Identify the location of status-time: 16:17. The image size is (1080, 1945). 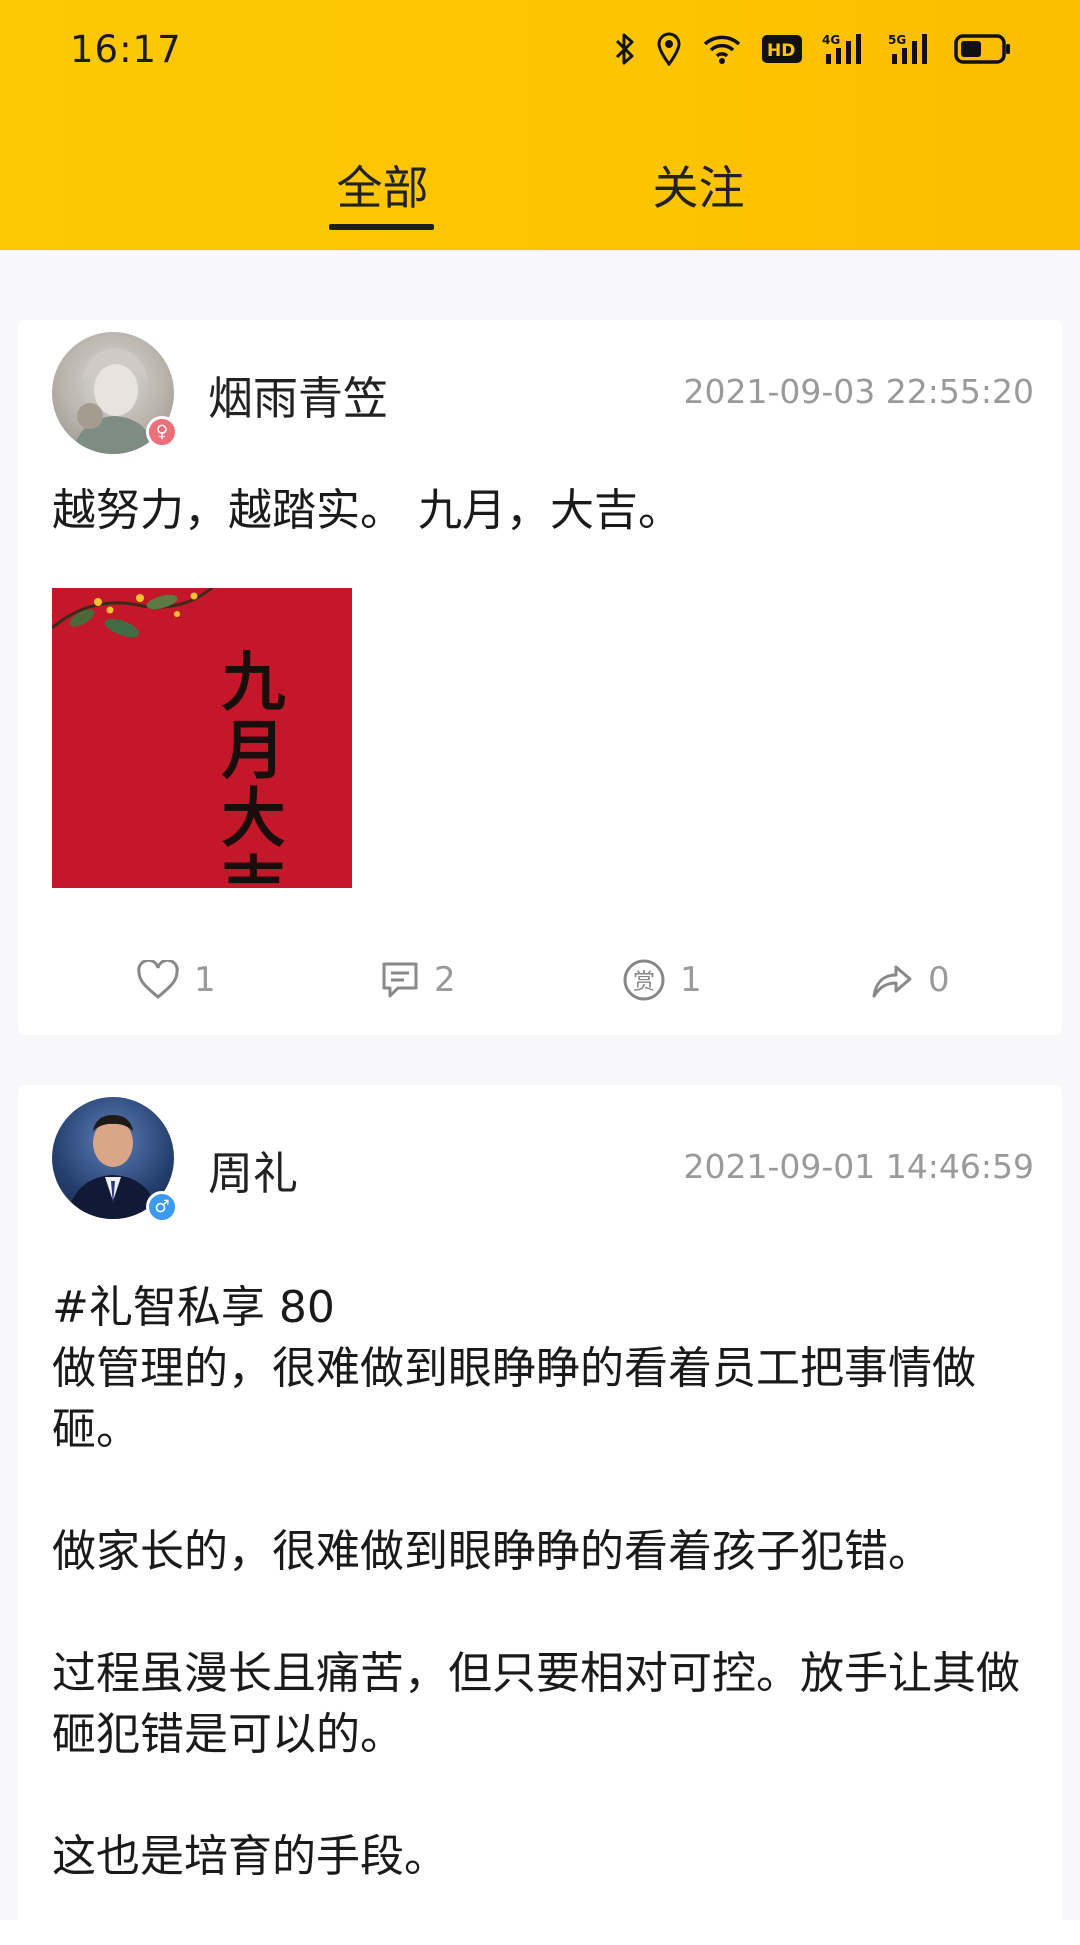
(126, 49).